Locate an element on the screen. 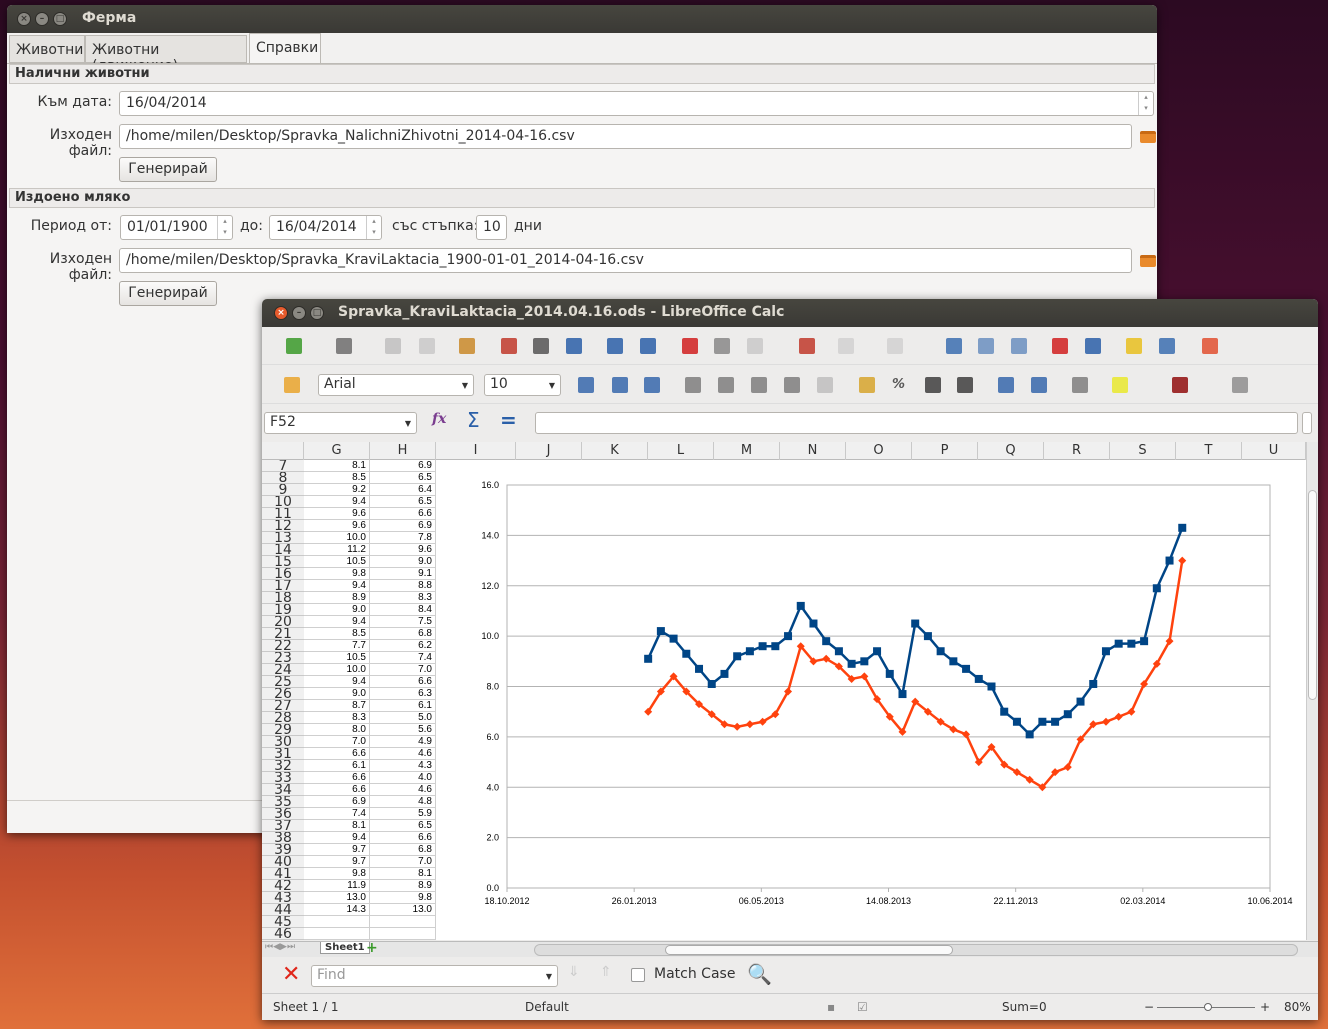 The image size is (1328, 1029). cell-G44: 14.3 is located at coordinates (337, 910).